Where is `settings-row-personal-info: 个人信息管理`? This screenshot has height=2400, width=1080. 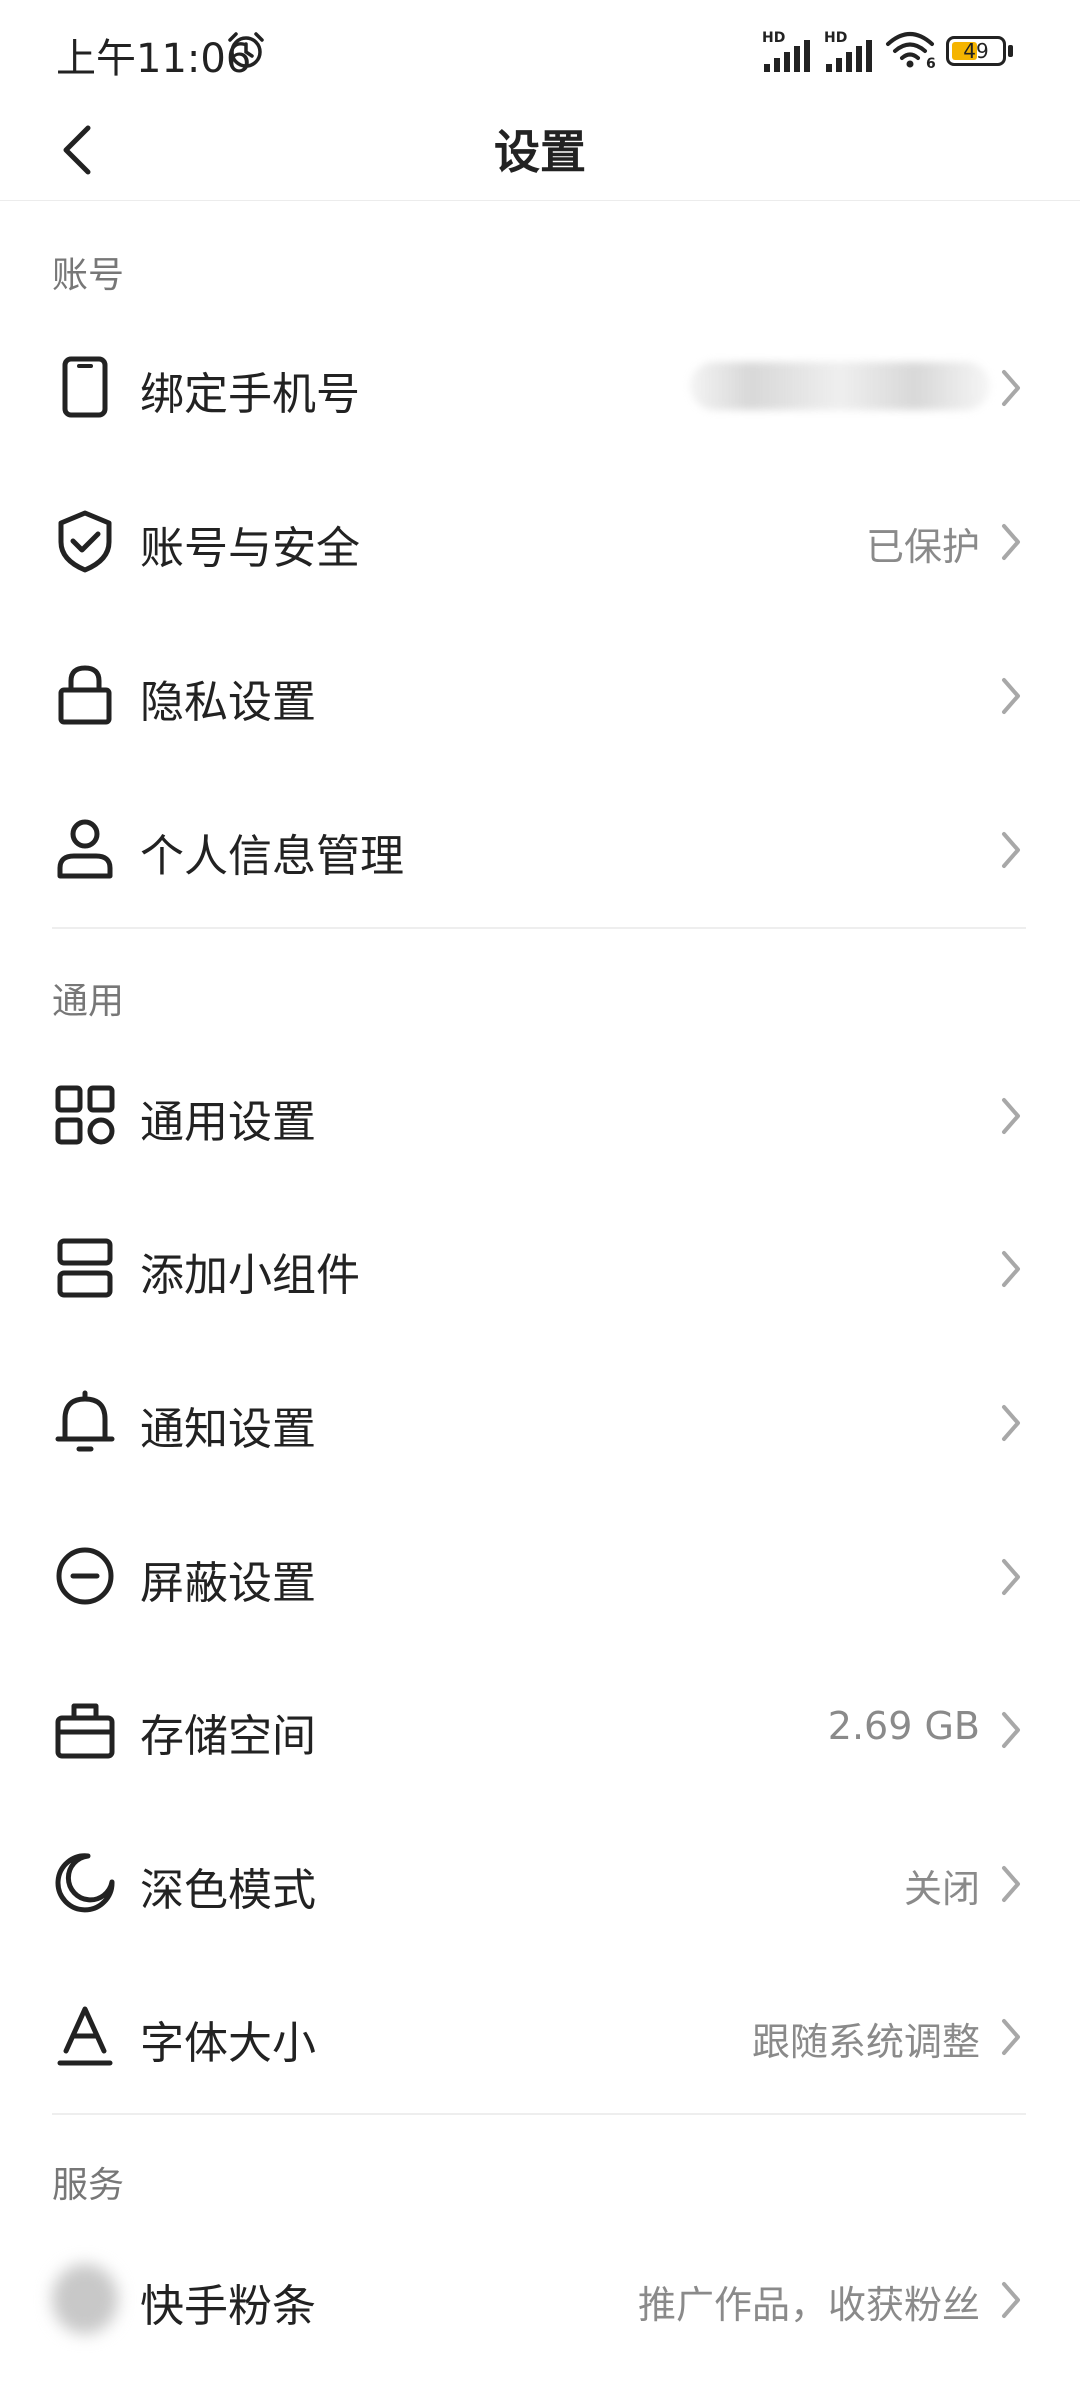 settings-row-personal-info: 个人信息管理 is located at coordinates (540, 849).